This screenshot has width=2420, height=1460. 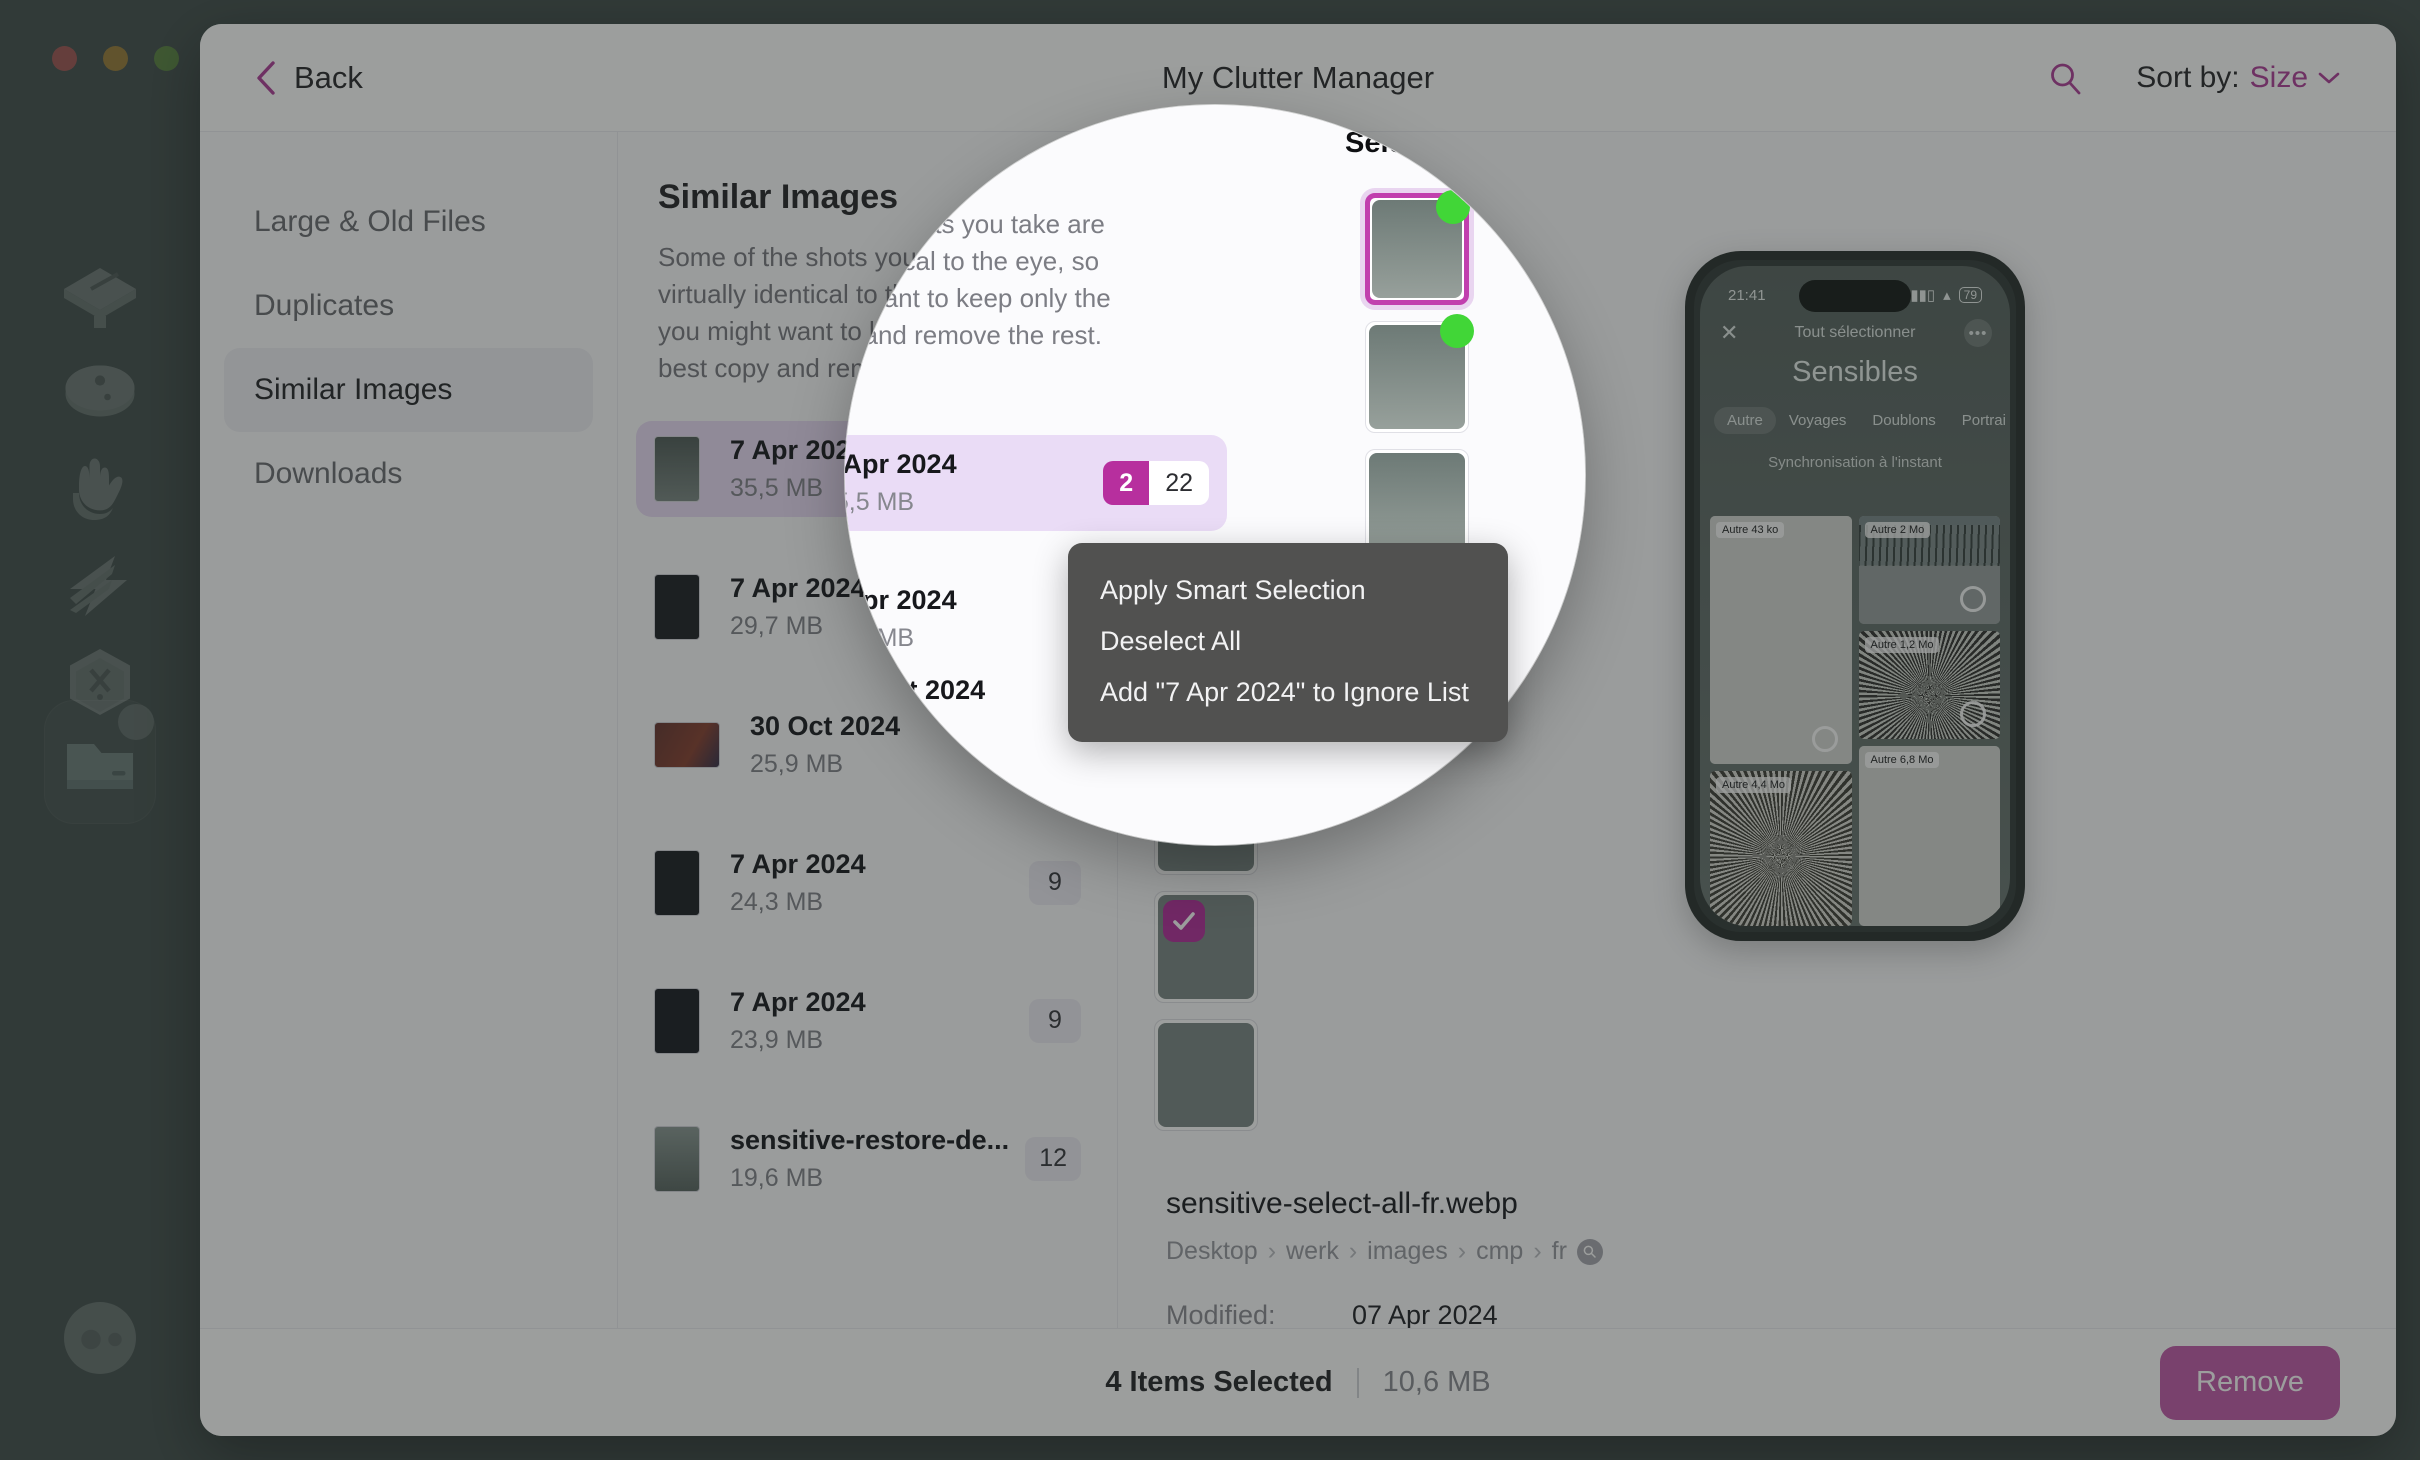 I want to click on lens-select-control: Select: Manually, so click(x=1465, y=143).